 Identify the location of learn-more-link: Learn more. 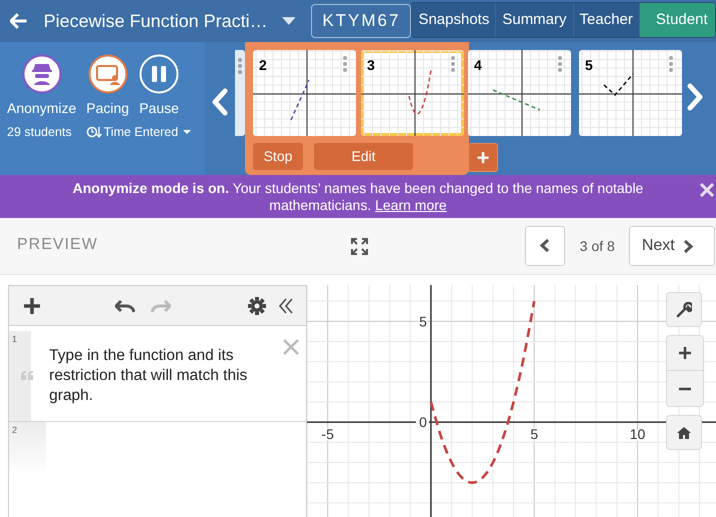
(411, 204).